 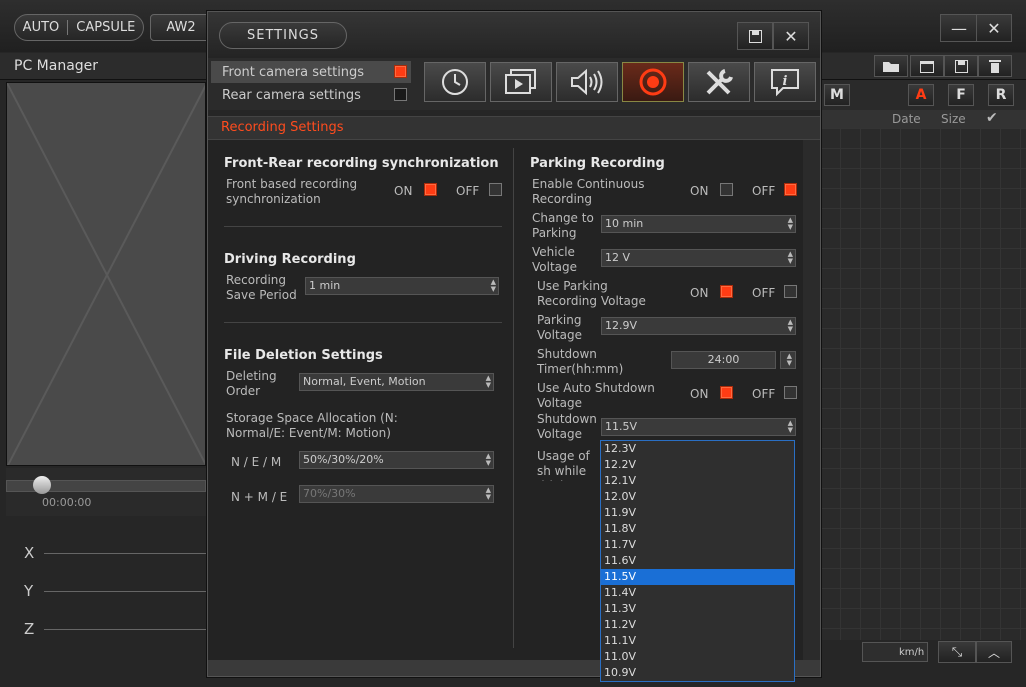 What do you see at coordinates (994, 28) in the screenshot?
I see `close-button: ✕` at bounding box center [994, 28].